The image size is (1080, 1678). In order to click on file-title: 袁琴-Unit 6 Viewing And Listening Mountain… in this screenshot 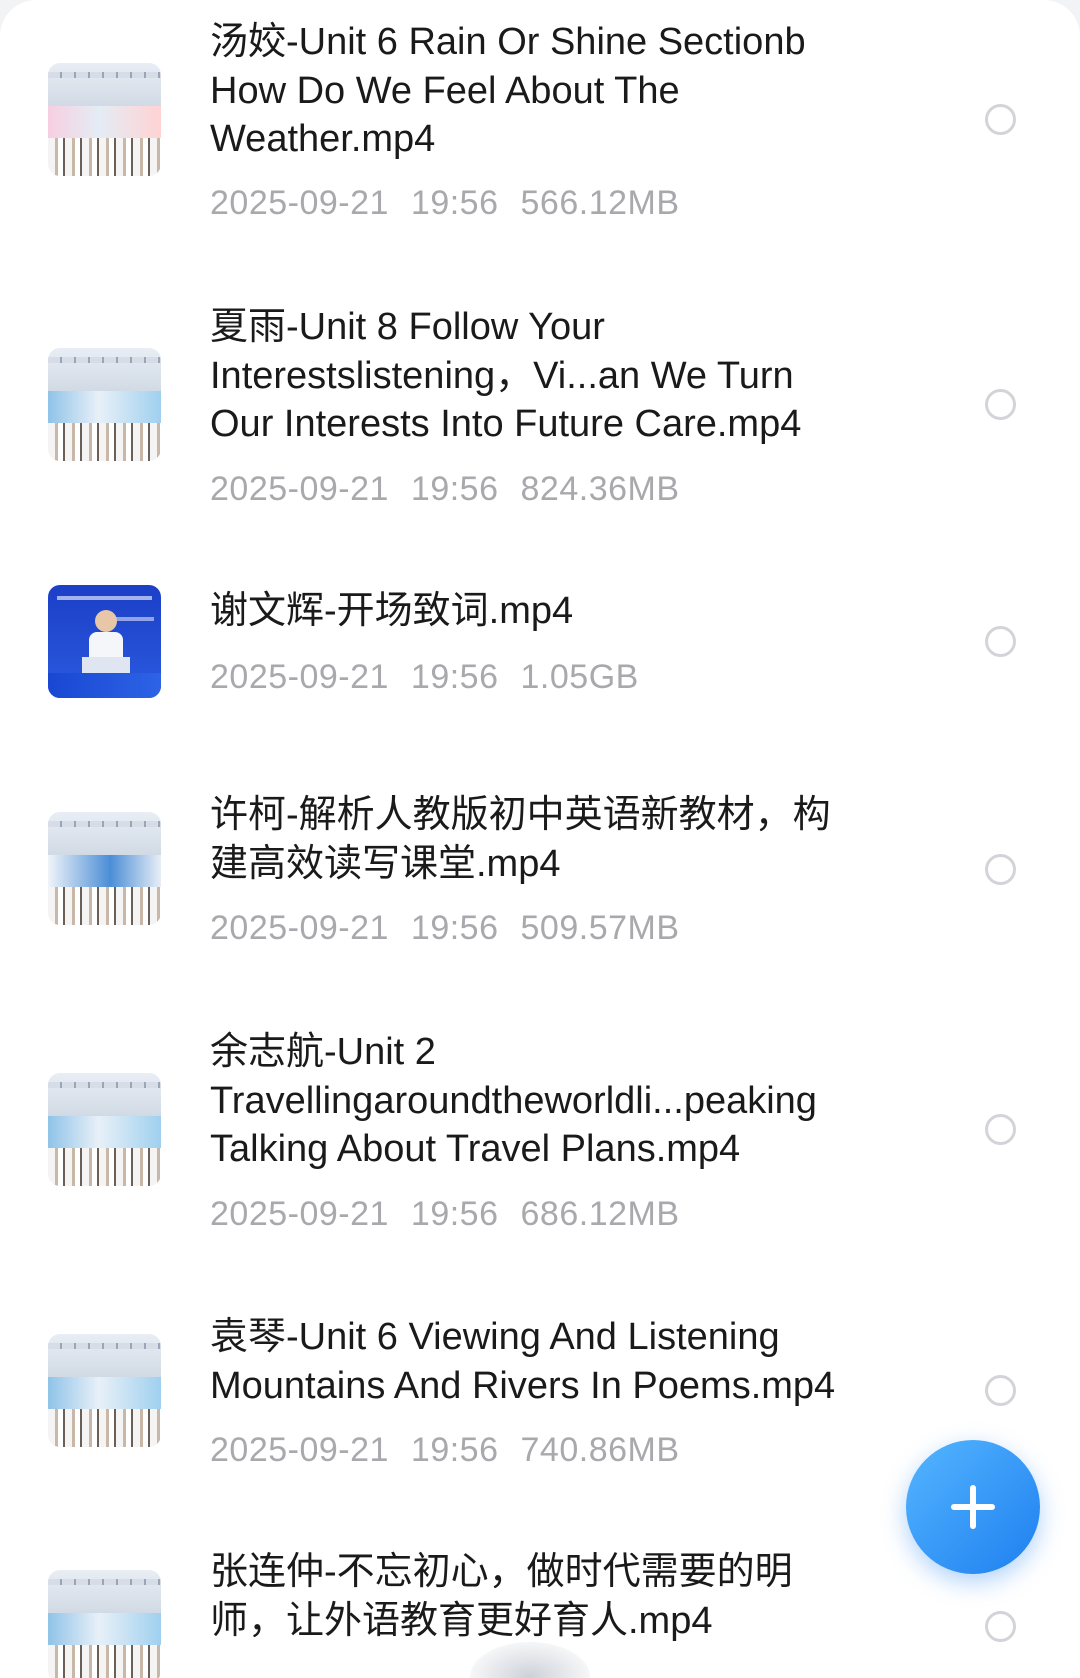, I will do `click(523, 1361)`.